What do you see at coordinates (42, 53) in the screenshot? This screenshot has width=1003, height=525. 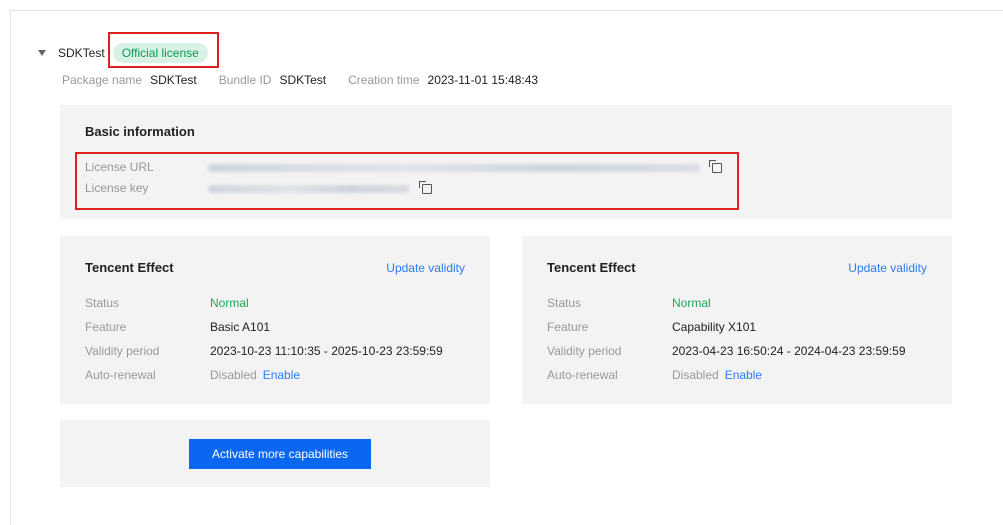 I see `caret-down-icon` at bounding box center [42, 53].